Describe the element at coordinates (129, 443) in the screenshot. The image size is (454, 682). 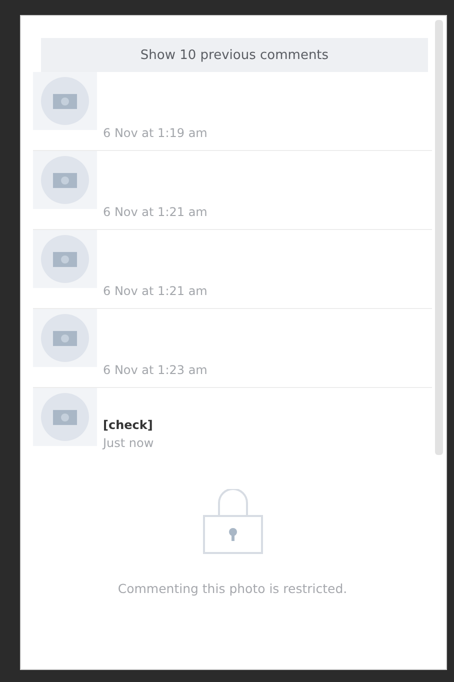
I see `comment-time: Just now` at that location.